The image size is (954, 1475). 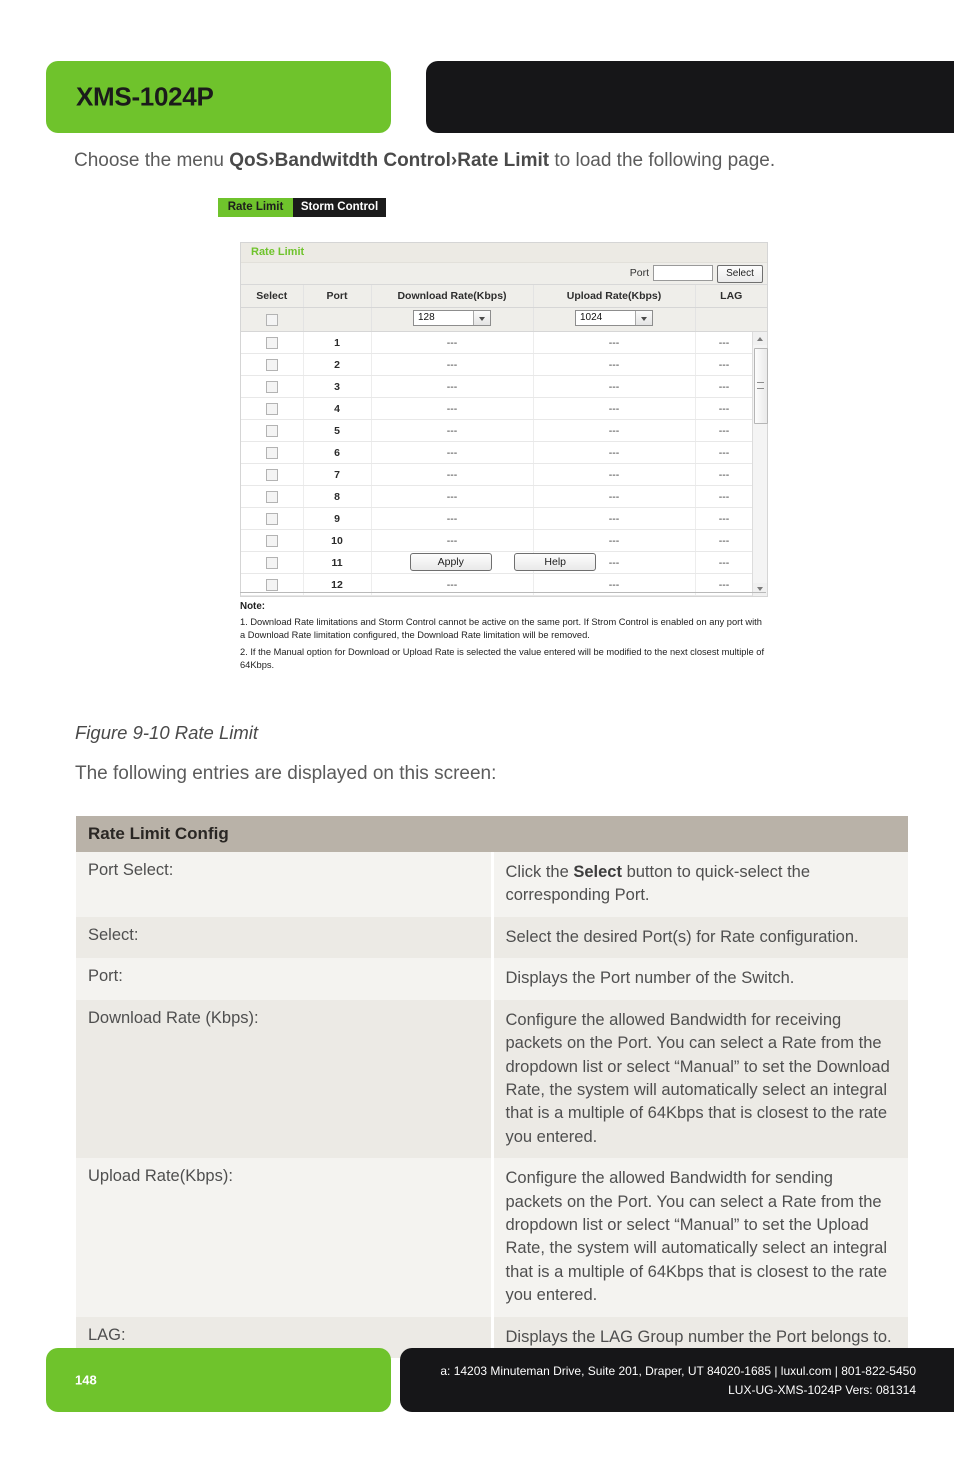 I want to click on row-port: 3, so click(x=337, y=386).